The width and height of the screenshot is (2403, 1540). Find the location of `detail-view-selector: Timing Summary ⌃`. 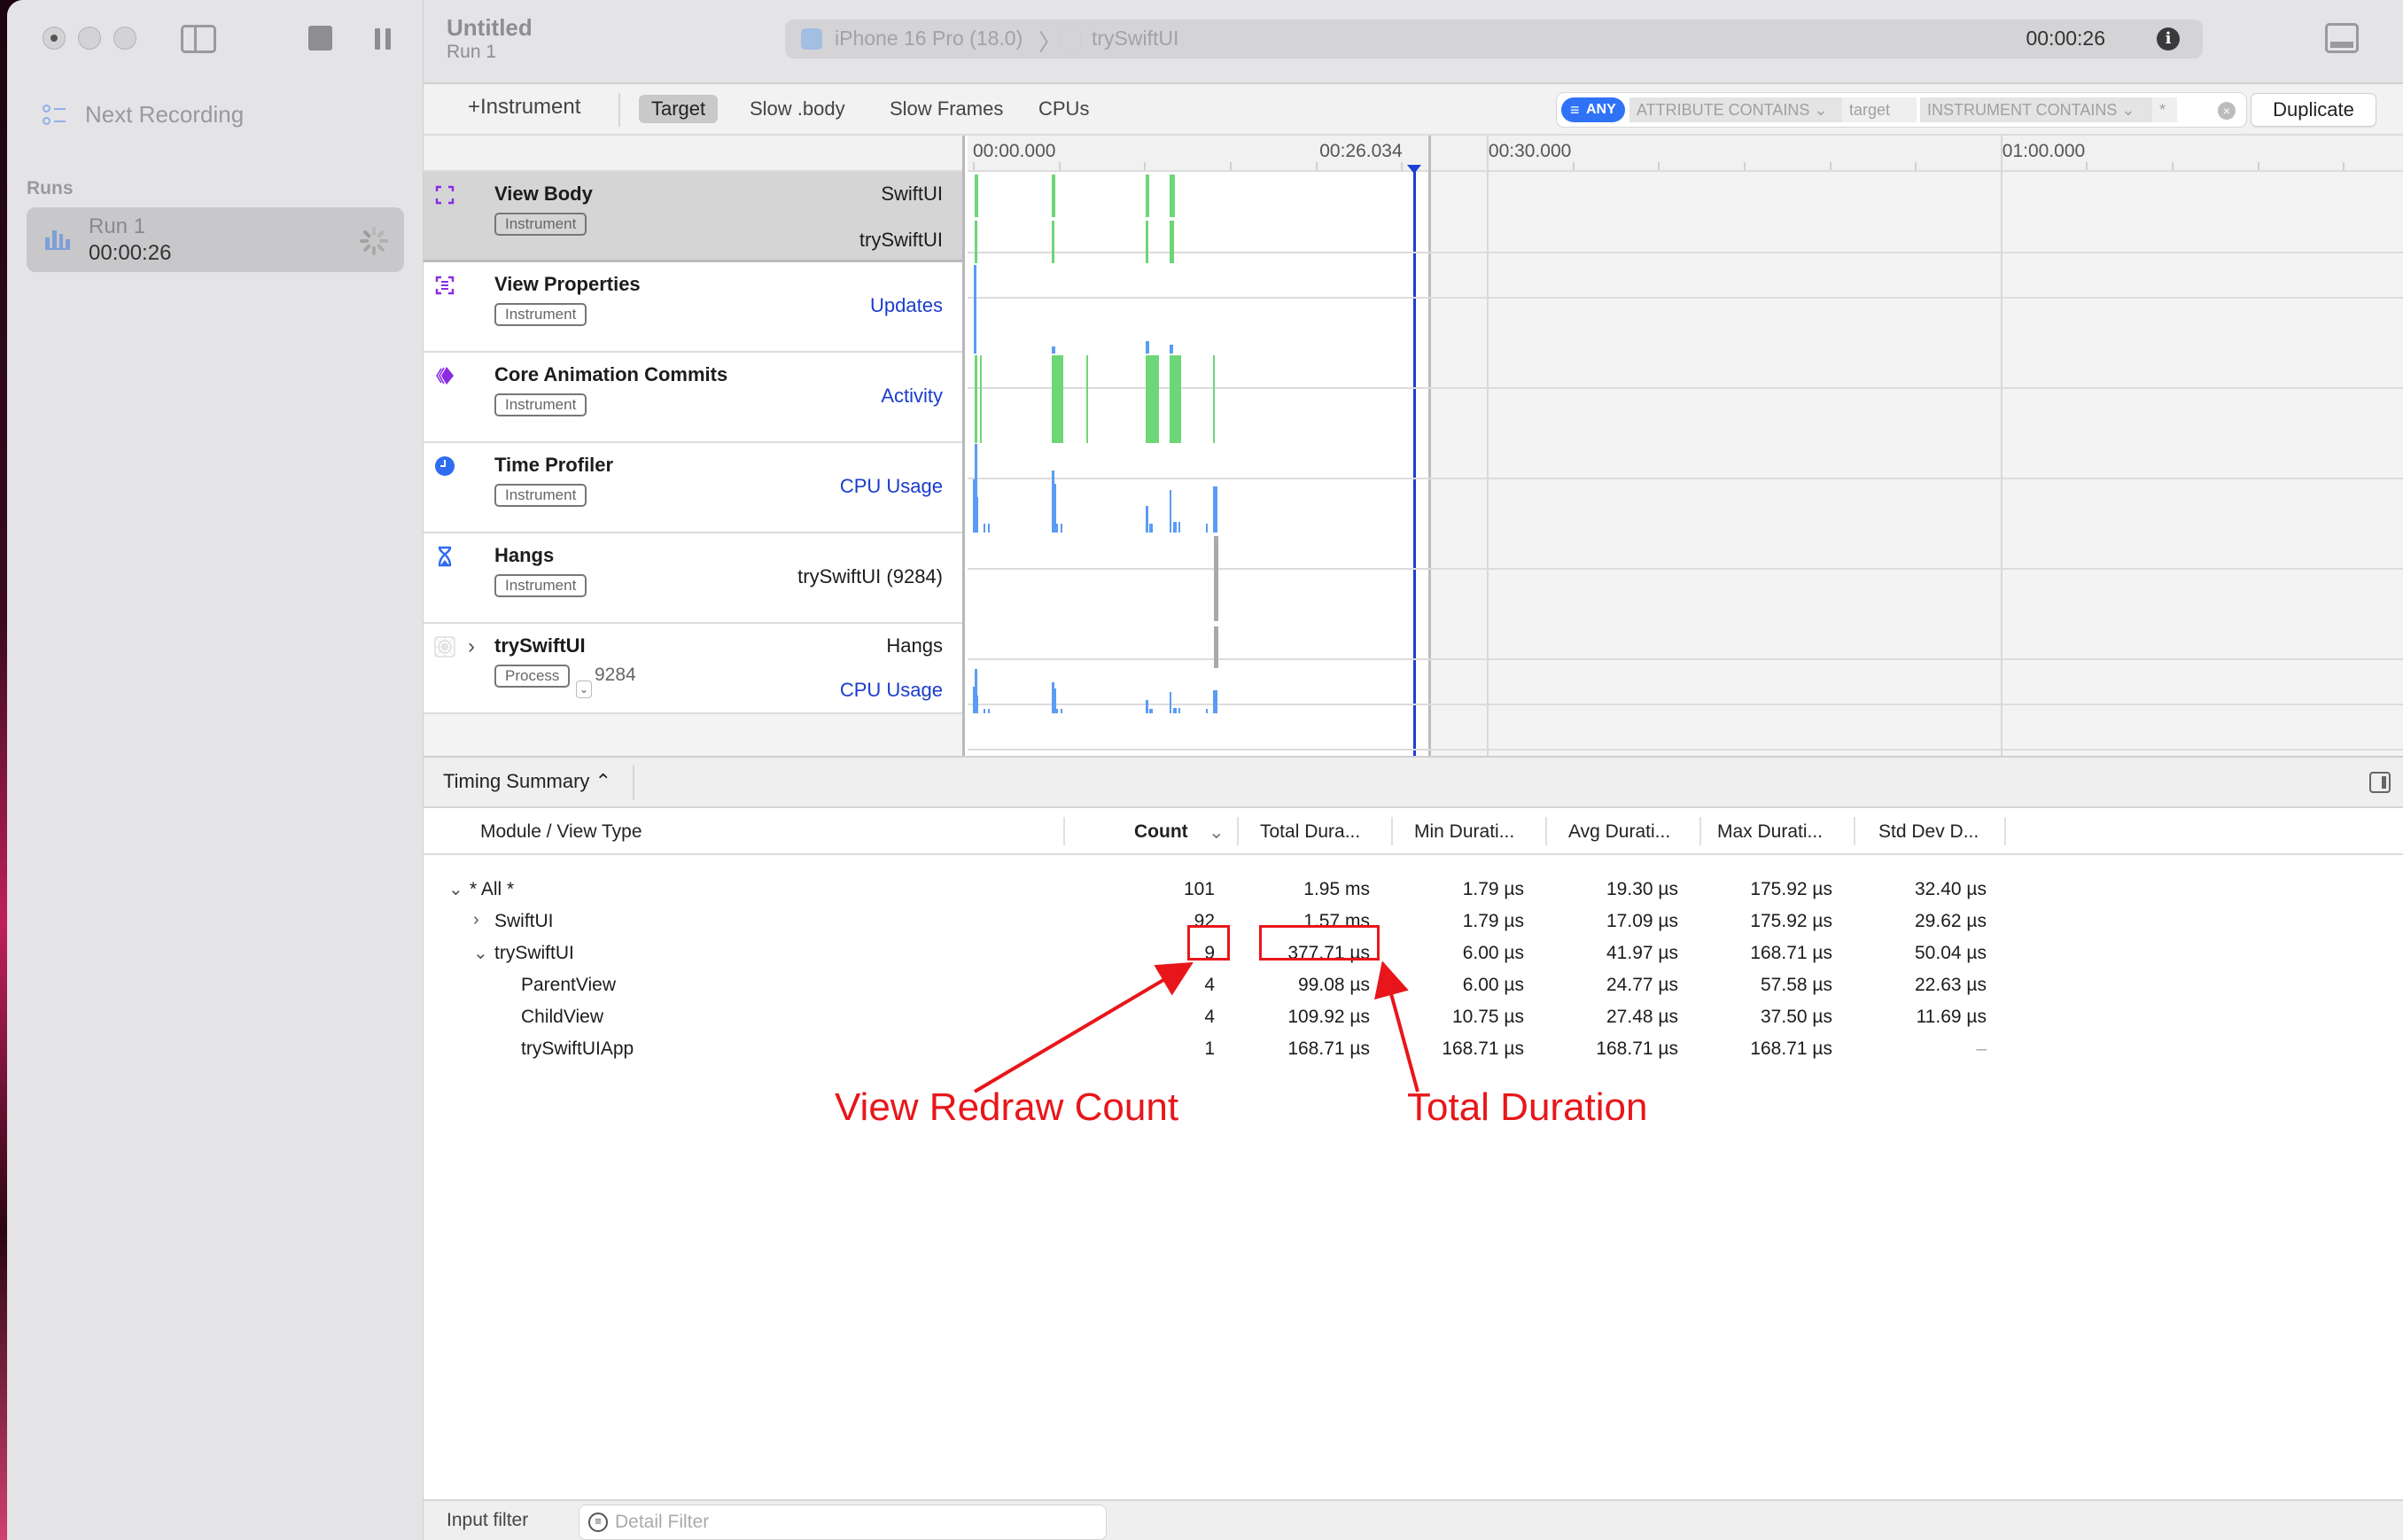

detail-view-selector: Timing Summary ⌃ is located at coordinates (527, 781).